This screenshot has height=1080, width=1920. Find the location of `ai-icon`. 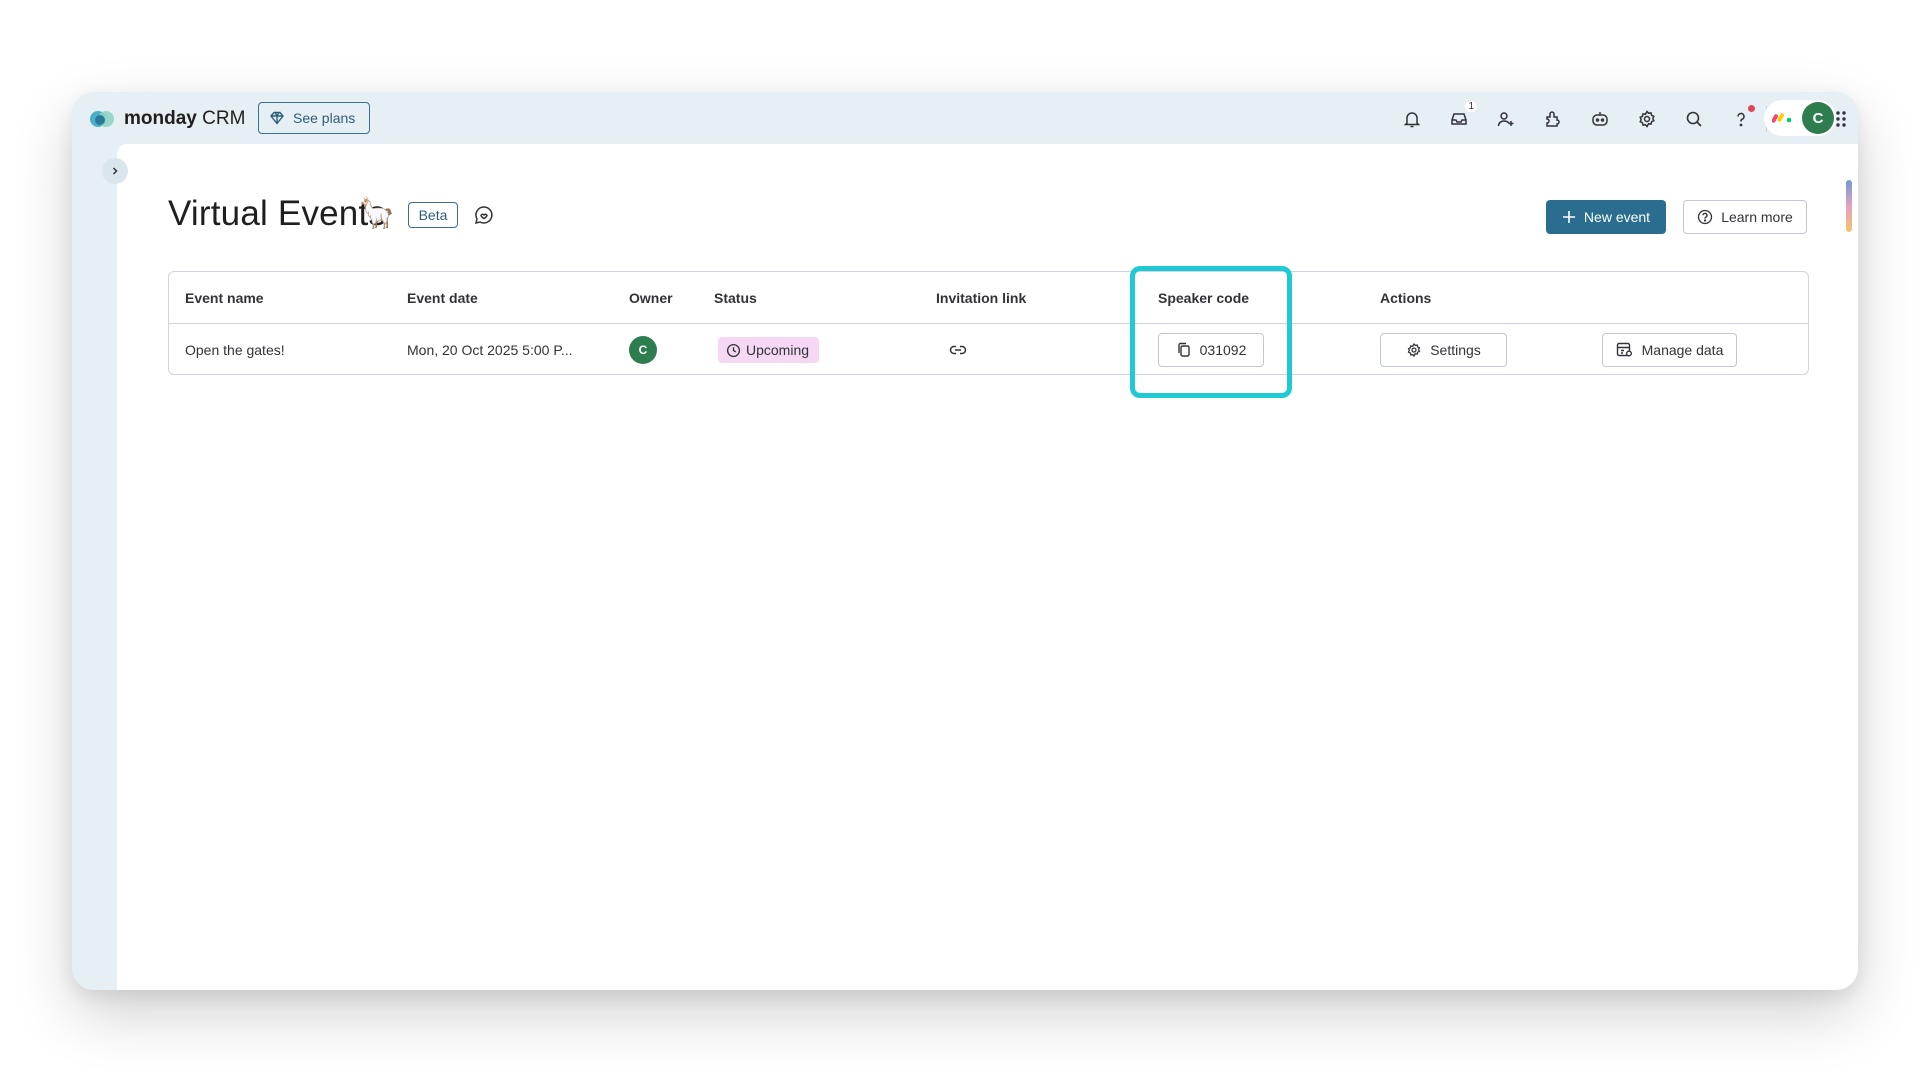

ai-icon is located at coordinates (1600, 119).